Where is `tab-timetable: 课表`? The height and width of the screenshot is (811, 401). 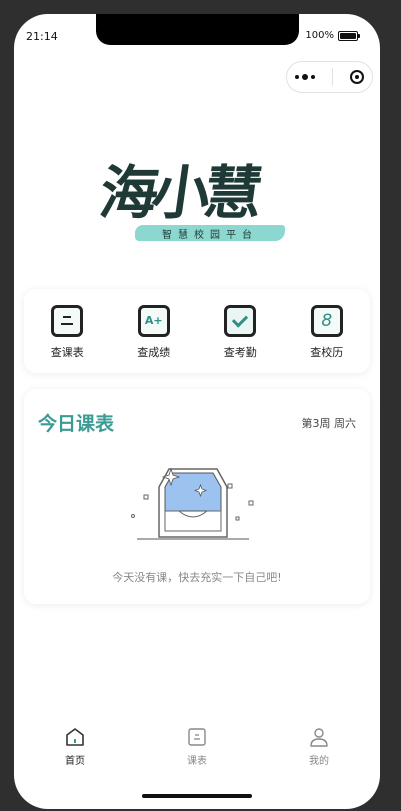
tab-timetable: 课表 is located at coordinates (197, 756).